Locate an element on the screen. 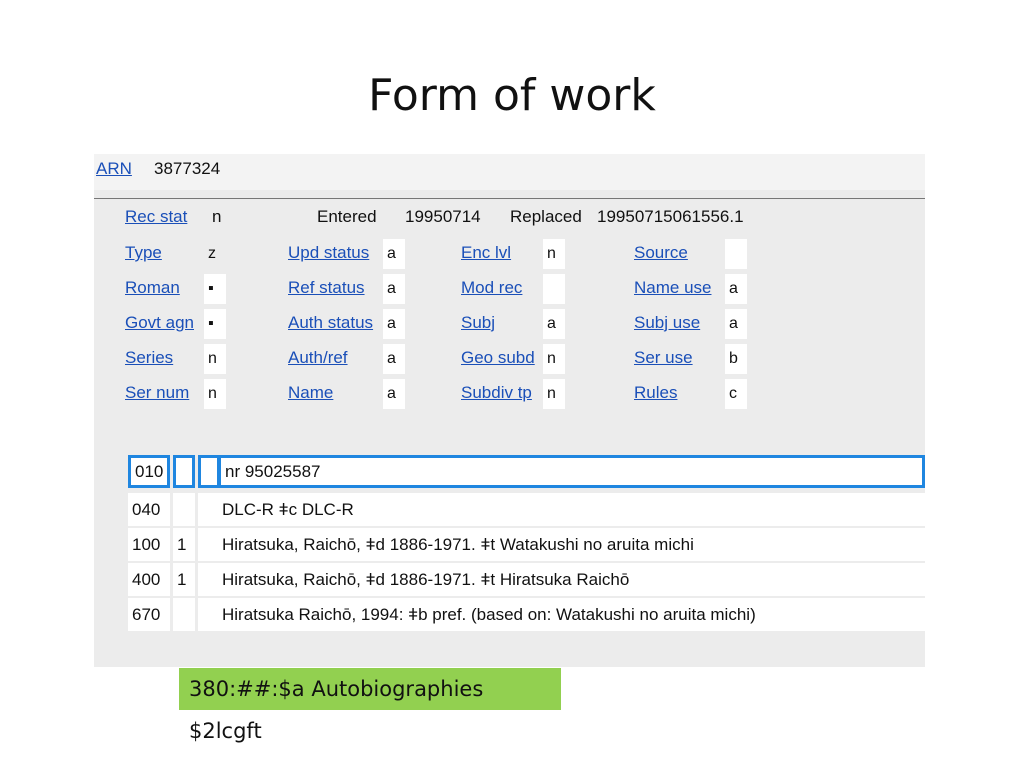 This screenshot has height=768, width=1024. upd-status-value: a is located at coordinates (394, 254).